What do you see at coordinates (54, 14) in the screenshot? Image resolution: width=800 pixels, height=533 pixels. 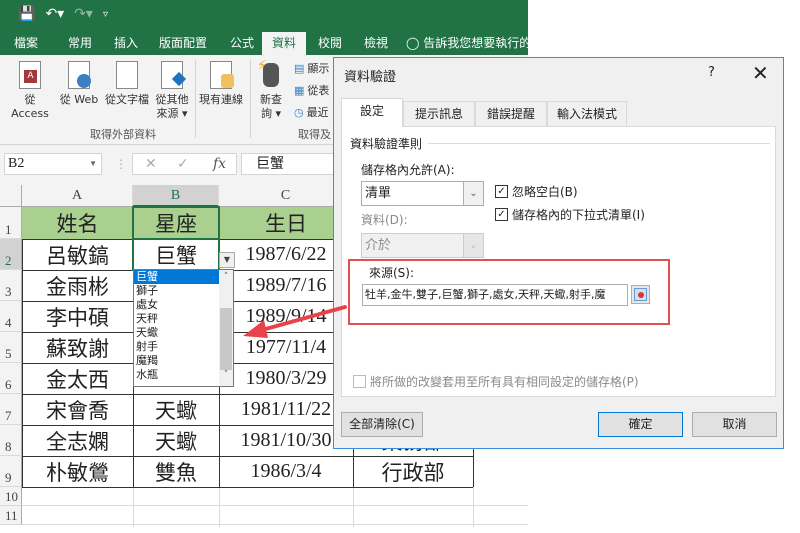 I see `undo-icon: ↶▾` at bounding box center [54, 14].